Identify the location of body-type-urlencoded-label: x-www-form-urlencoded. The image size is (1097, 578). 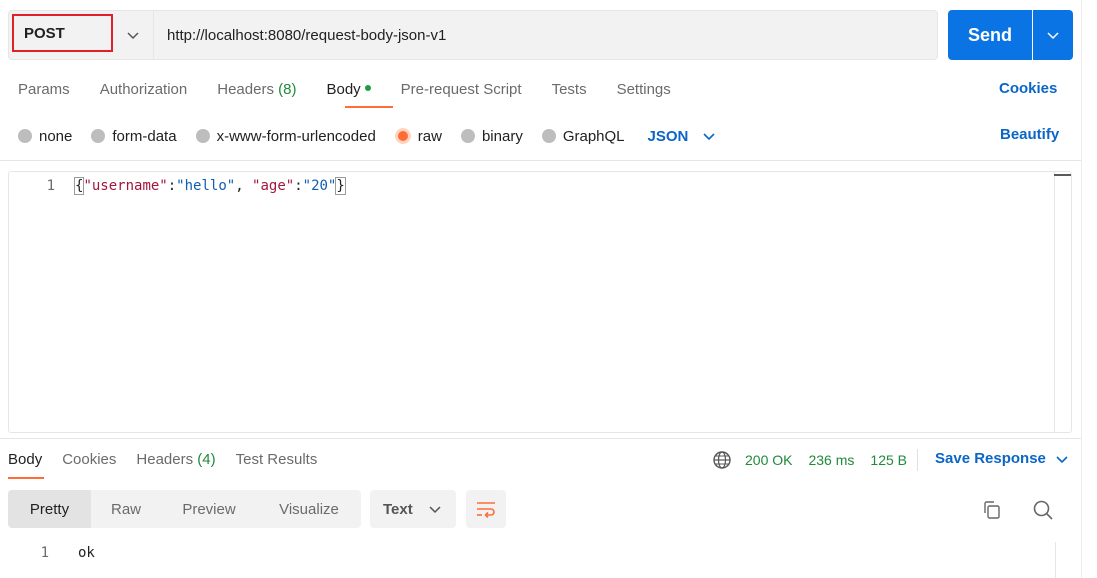
(296, 136).